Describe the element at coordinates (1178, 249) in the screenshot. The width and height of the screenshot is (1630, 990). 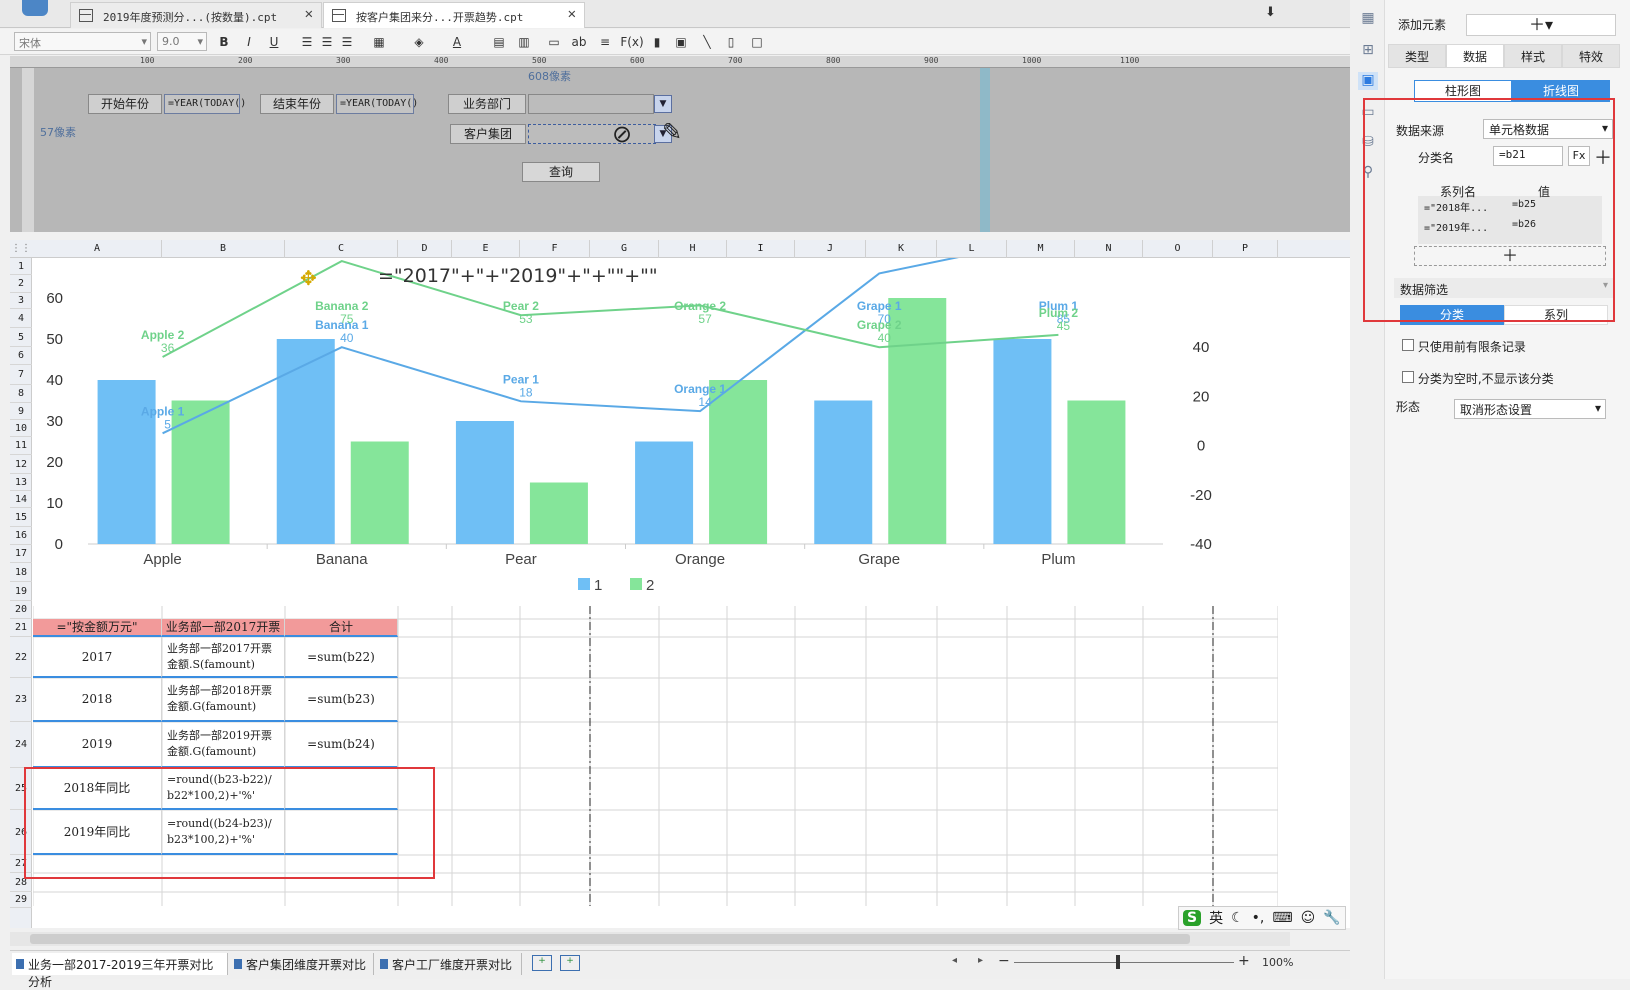
I see `column-header: O` at that location.